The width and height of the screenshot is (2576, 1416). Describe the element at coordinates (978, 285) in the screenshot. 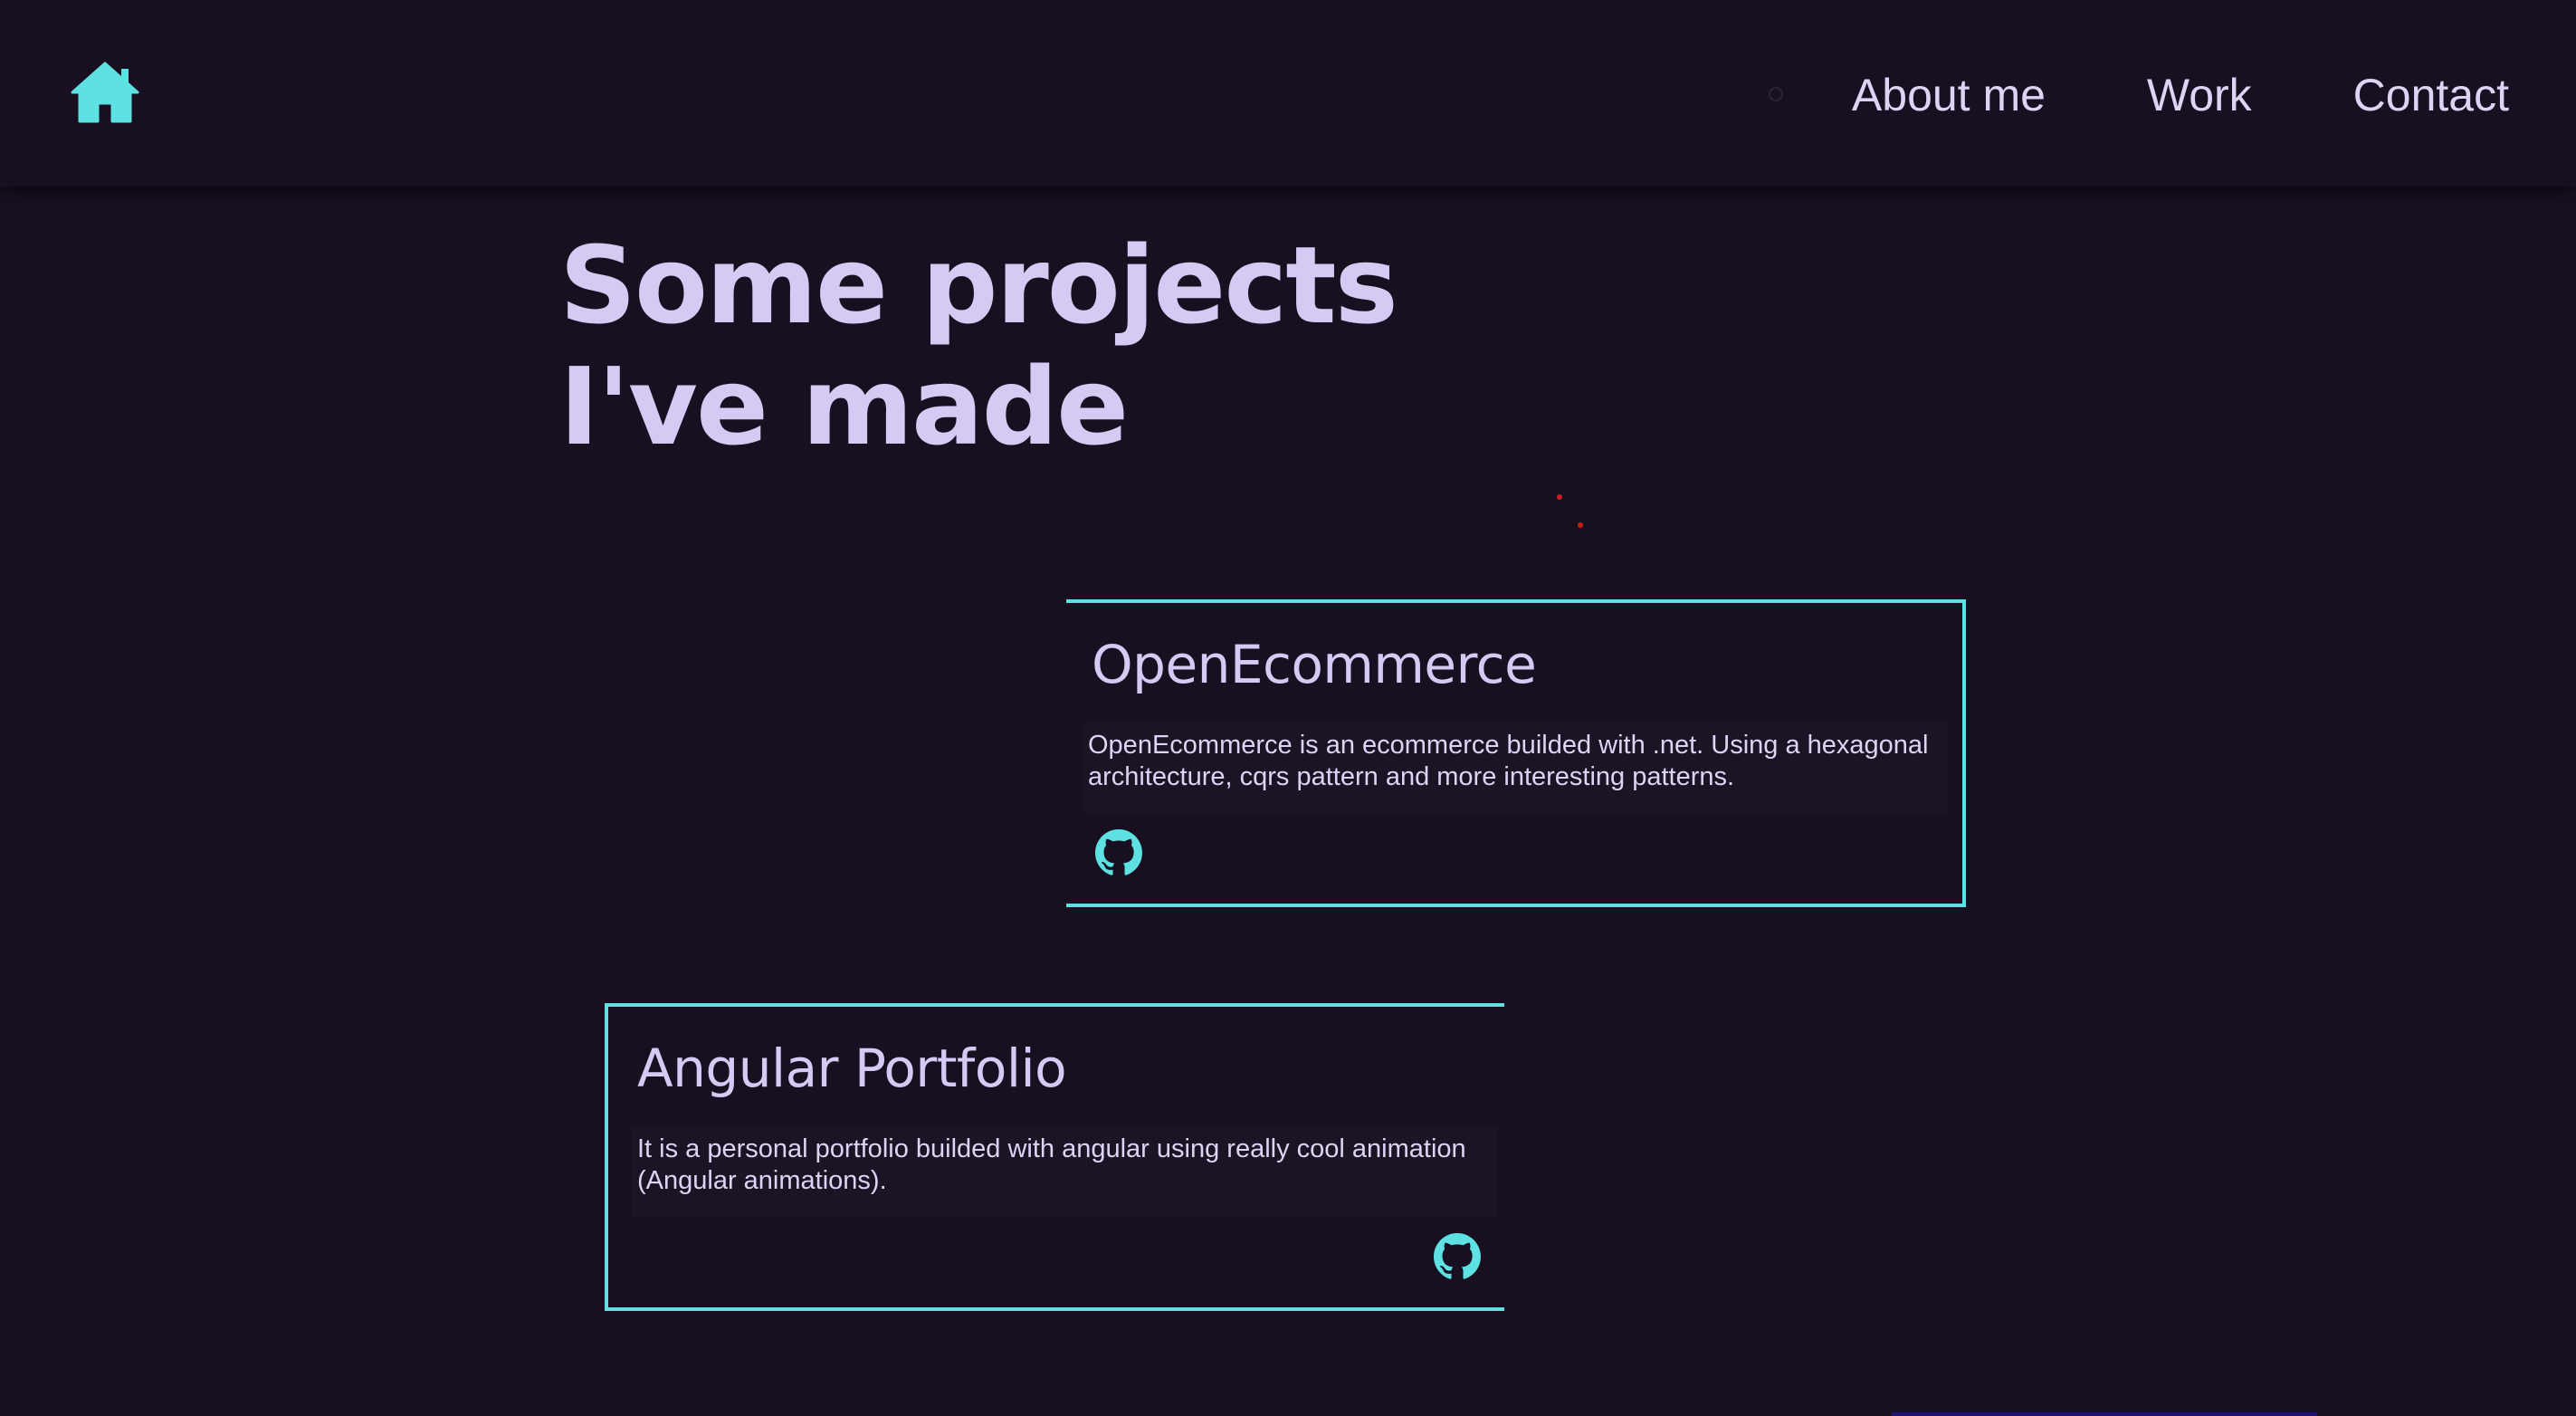

I see `page-heading-line-1: Some projects` at that location.